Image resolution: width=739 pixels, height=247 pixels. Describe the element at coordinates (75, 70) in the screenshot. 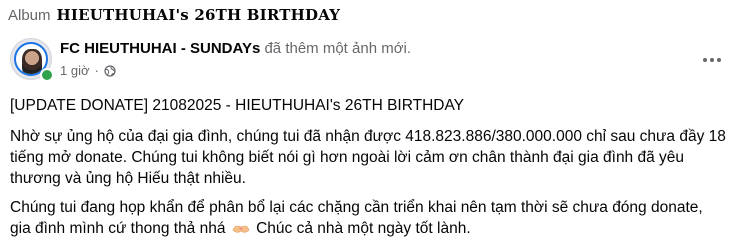

I see `post-time: 1 giờ` at that location.